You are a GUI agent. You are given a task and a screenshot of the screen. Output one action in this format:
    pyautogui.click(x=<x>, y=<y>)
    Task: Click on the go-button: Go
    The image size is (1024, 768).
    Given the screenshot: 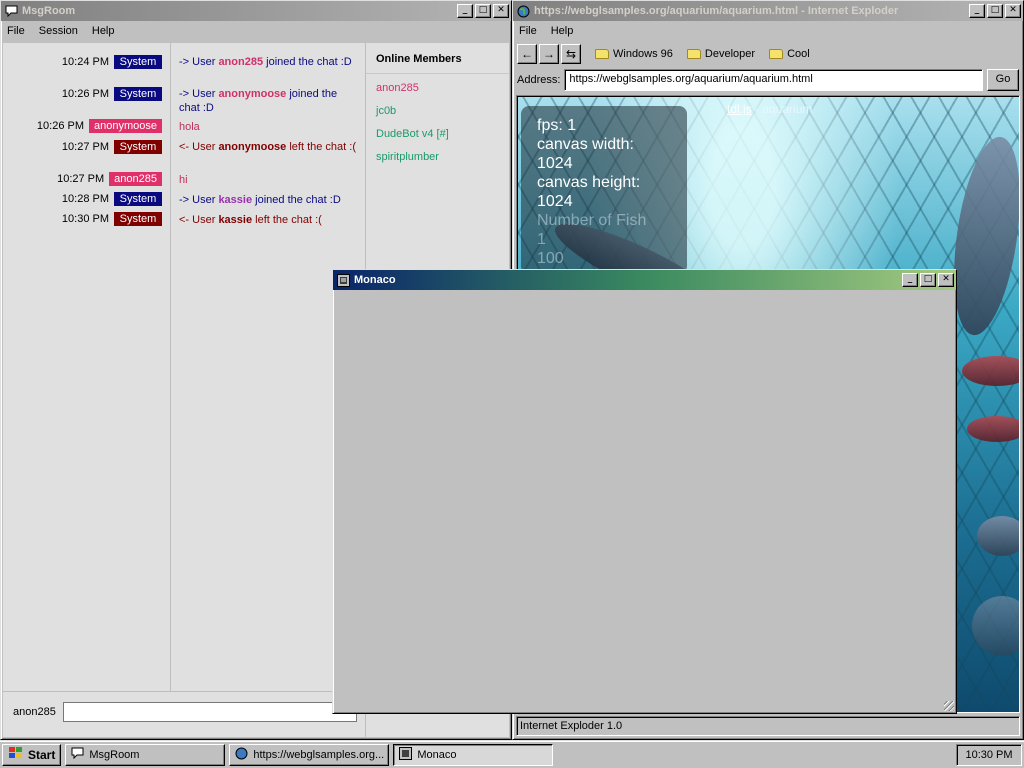 What is the action you would take?
    pyautogui.click(x=1003, y=80)
    